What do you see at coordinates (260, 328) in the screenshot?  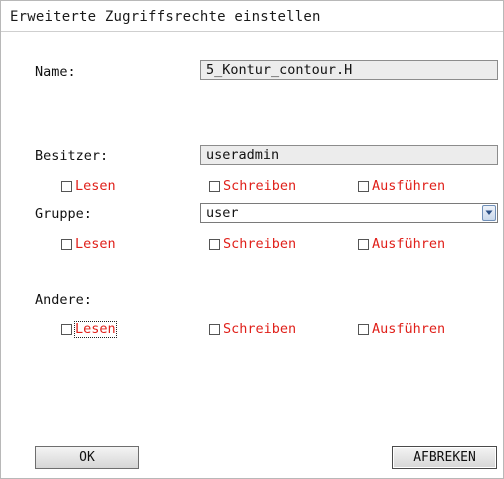 I see `others-write-label: Schreiben` at bounding box center [260, 328].